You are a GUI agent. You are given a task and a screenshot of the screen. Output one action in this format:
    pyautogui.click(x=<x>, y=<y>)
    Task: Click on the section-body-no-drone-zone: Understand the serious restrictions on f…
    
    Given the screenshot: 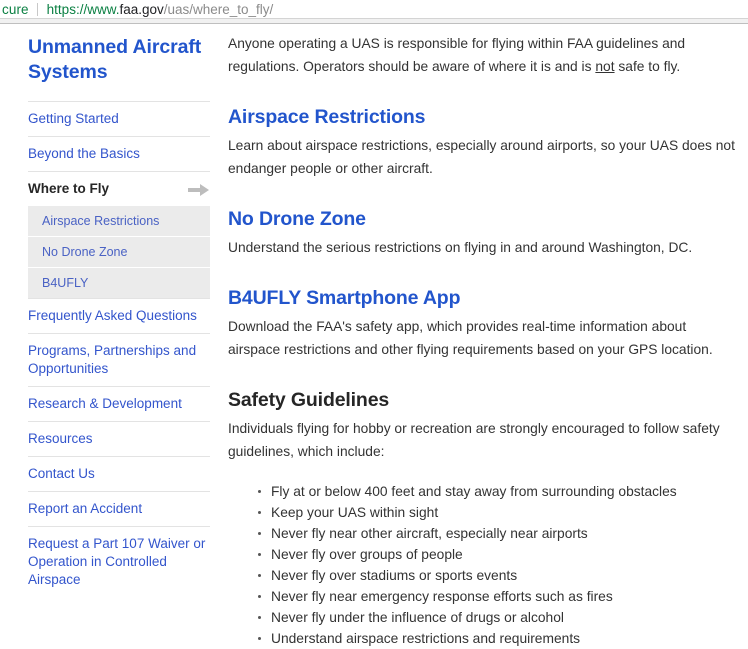 What is the action you would take?
    pyautogui.click(x=460, y=247)
    